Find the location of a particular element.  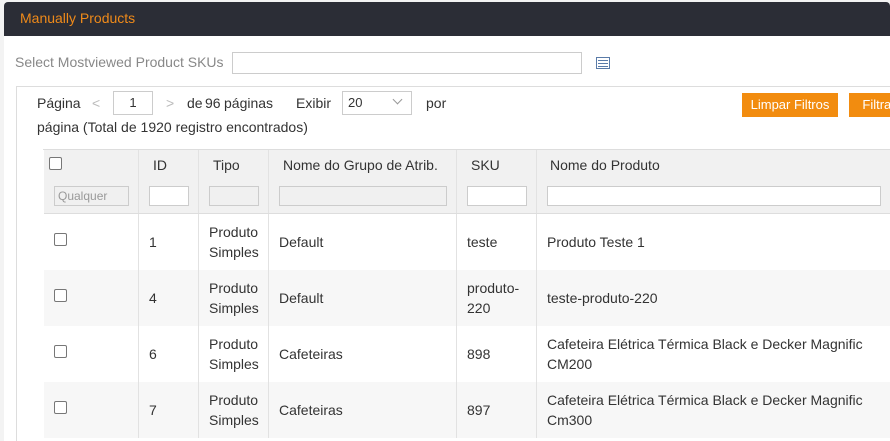

row-sku-line2: 220 is located at coordinates (479, 308).